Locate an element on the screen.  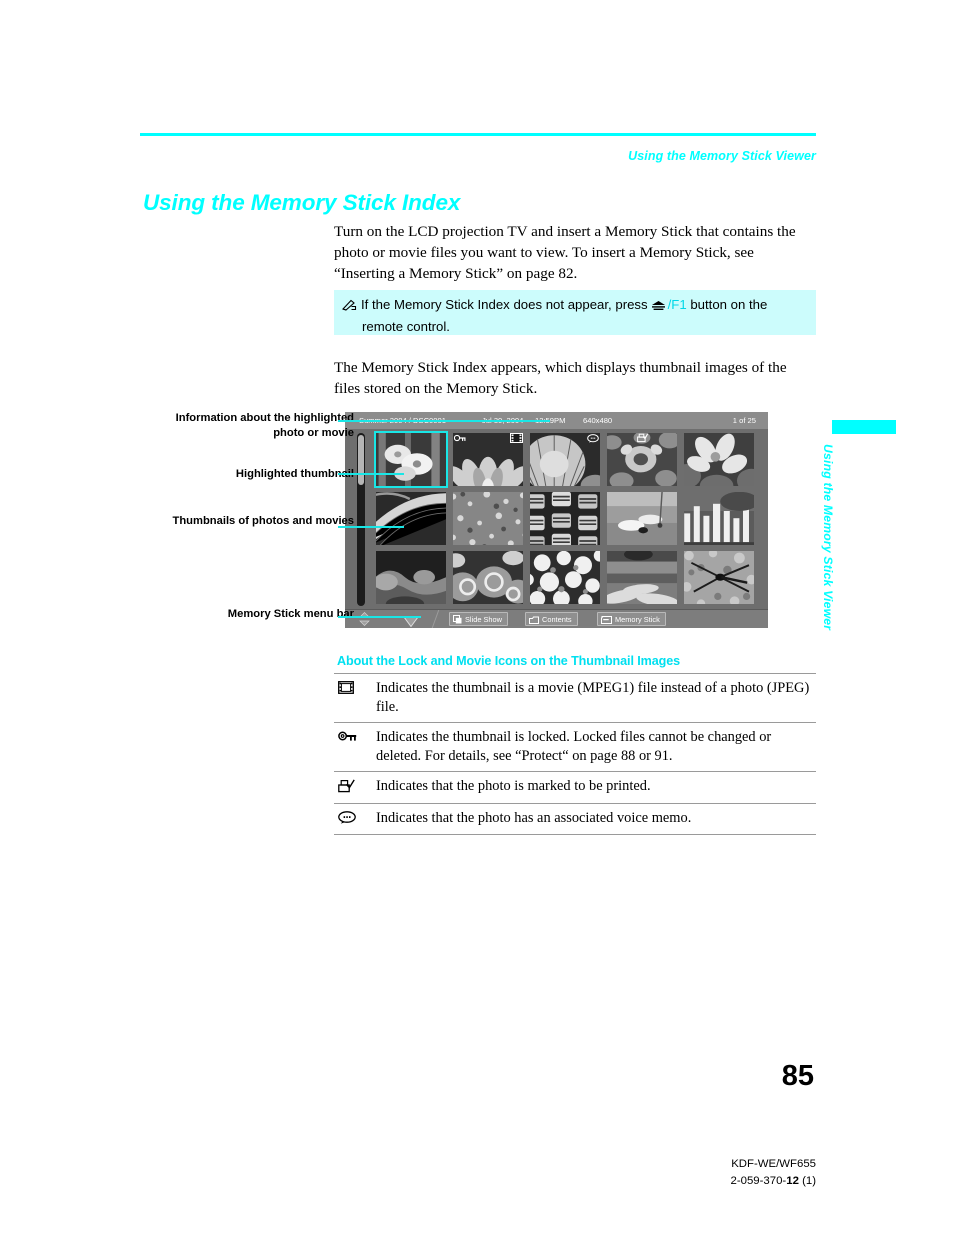
memory-stick-button: Memory Stick is located at coordinates (631, 619).